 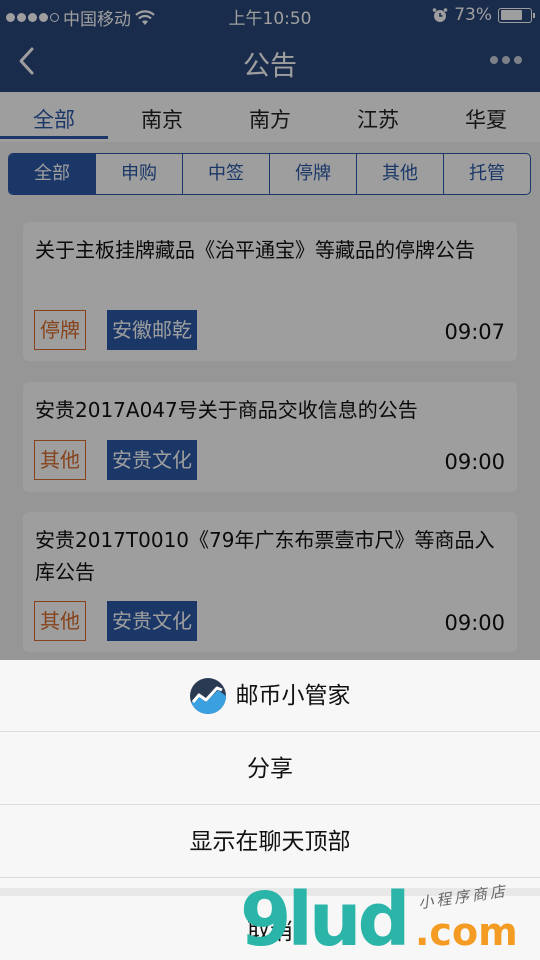 I want to click on share-option: 分享, so click(x=270, y=769).